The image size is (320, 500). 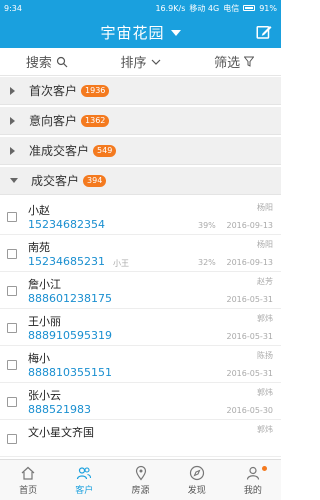 What do you see at coordinates (66, 224) in the screenshot?
I see `customer-phone: 15234682354` at bounding box center [66, 224].